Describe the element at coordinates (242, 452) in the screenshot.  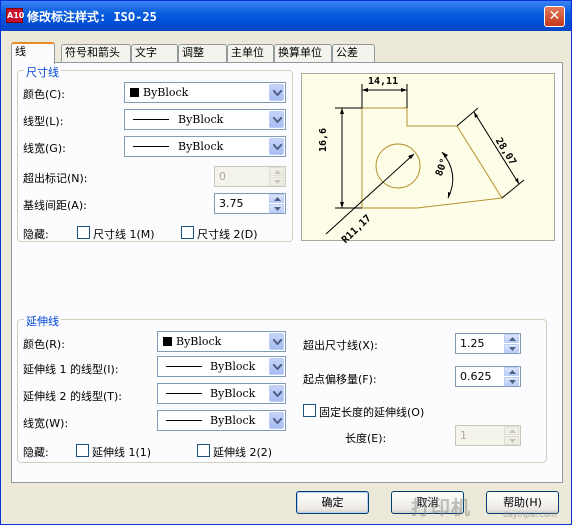
I see `suppress-extline2-label: 延伸线 2(2)` at that location.